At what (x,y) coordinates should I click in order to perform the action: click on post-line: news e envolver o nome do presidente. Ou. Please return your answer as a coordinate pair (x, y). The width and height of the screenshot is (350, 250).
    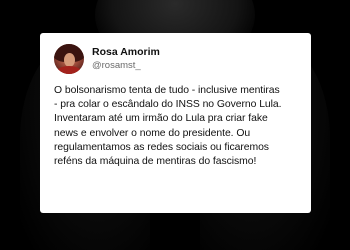
    Looking at the image, I should click on (152, 133).